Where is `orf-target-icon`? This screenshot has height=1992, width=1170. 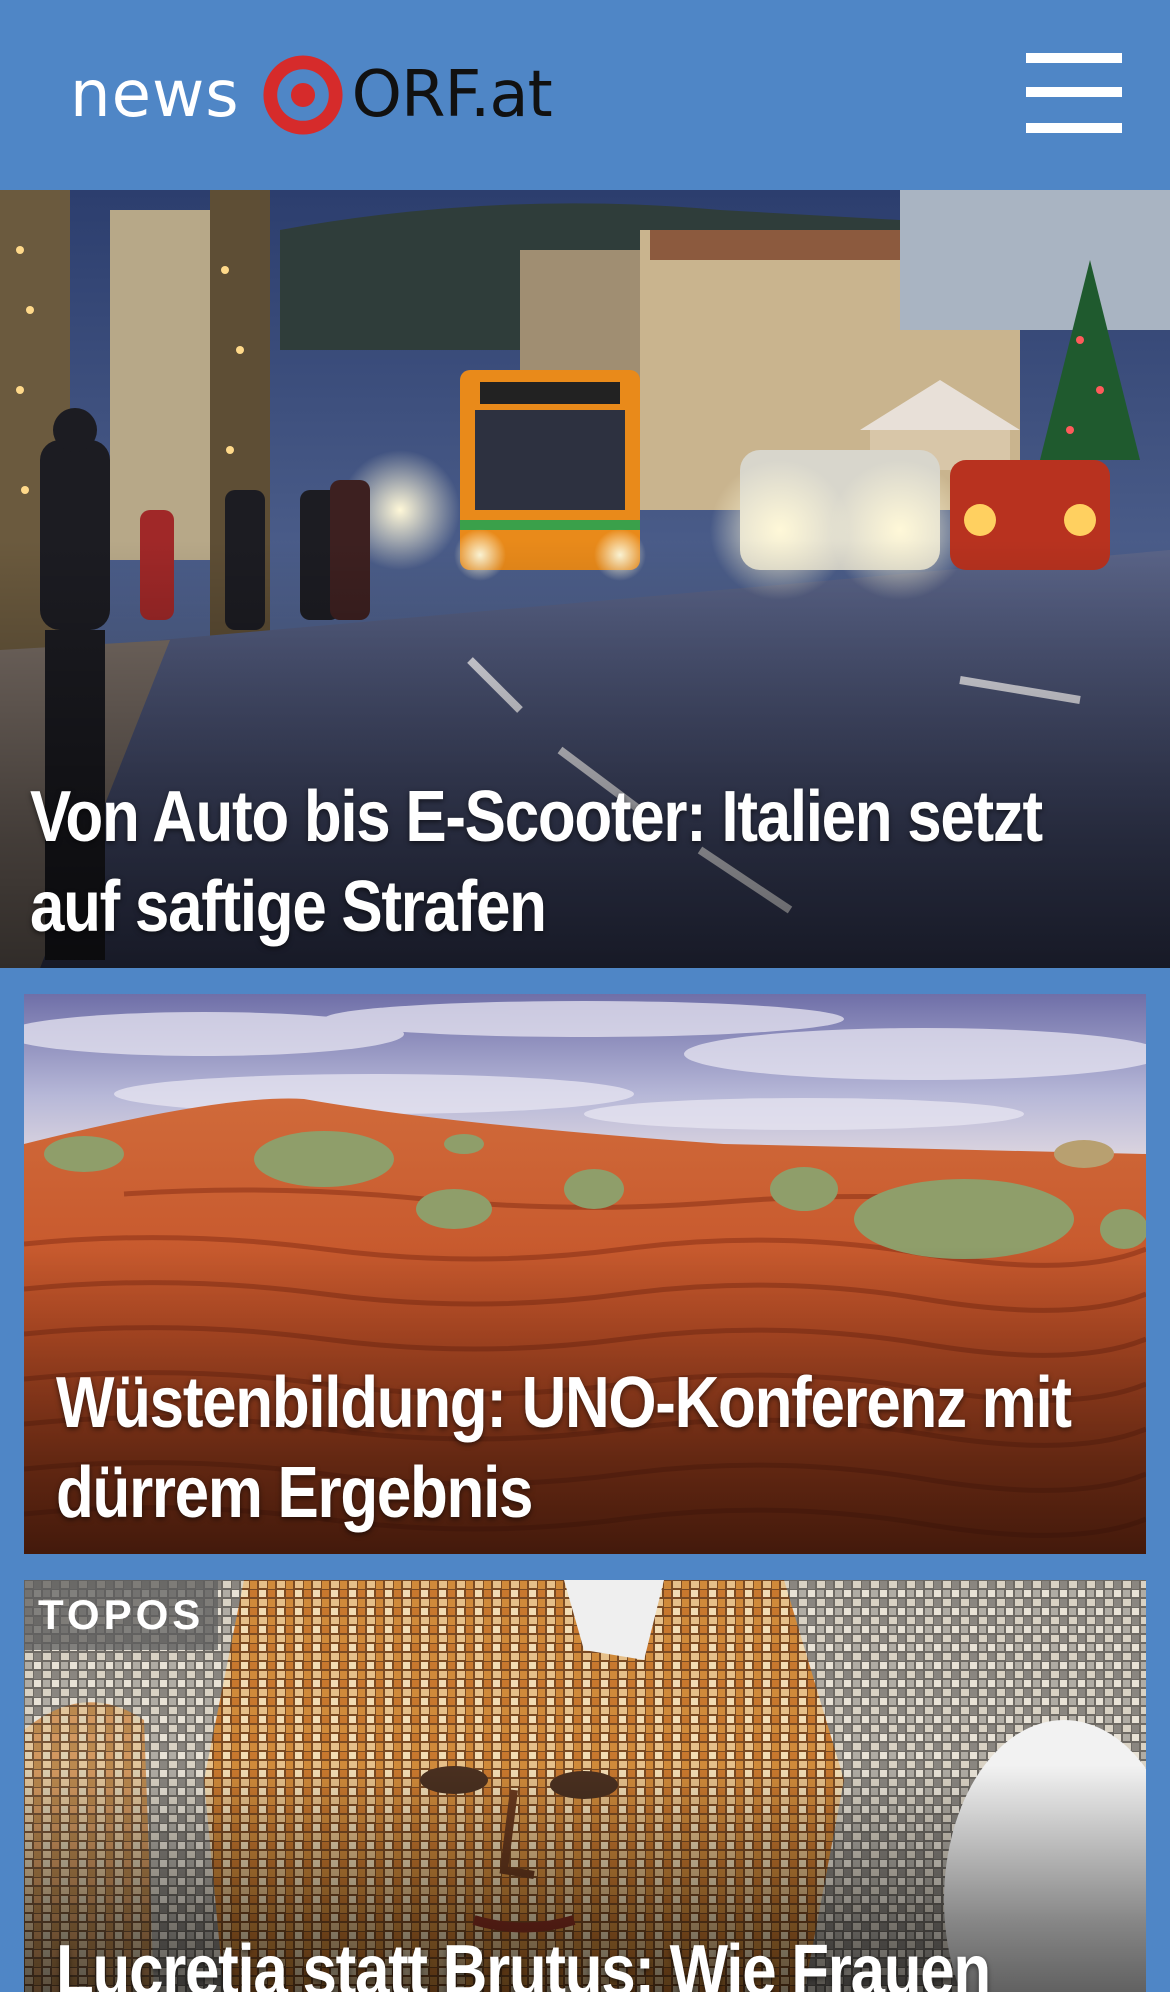 orf-target-icon is located at coordinates (303, 95).